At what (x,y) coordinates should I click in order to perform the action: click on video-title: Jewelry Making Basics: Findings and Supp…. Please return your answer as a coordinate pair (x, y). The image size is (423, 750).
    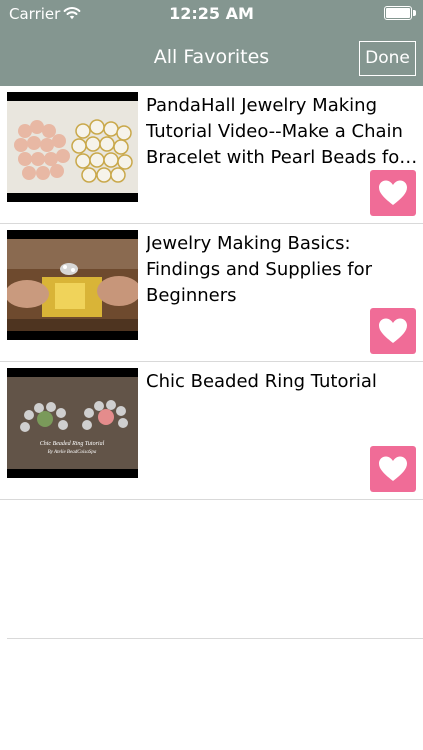
    Looking at the image, I should click on (259, 269).